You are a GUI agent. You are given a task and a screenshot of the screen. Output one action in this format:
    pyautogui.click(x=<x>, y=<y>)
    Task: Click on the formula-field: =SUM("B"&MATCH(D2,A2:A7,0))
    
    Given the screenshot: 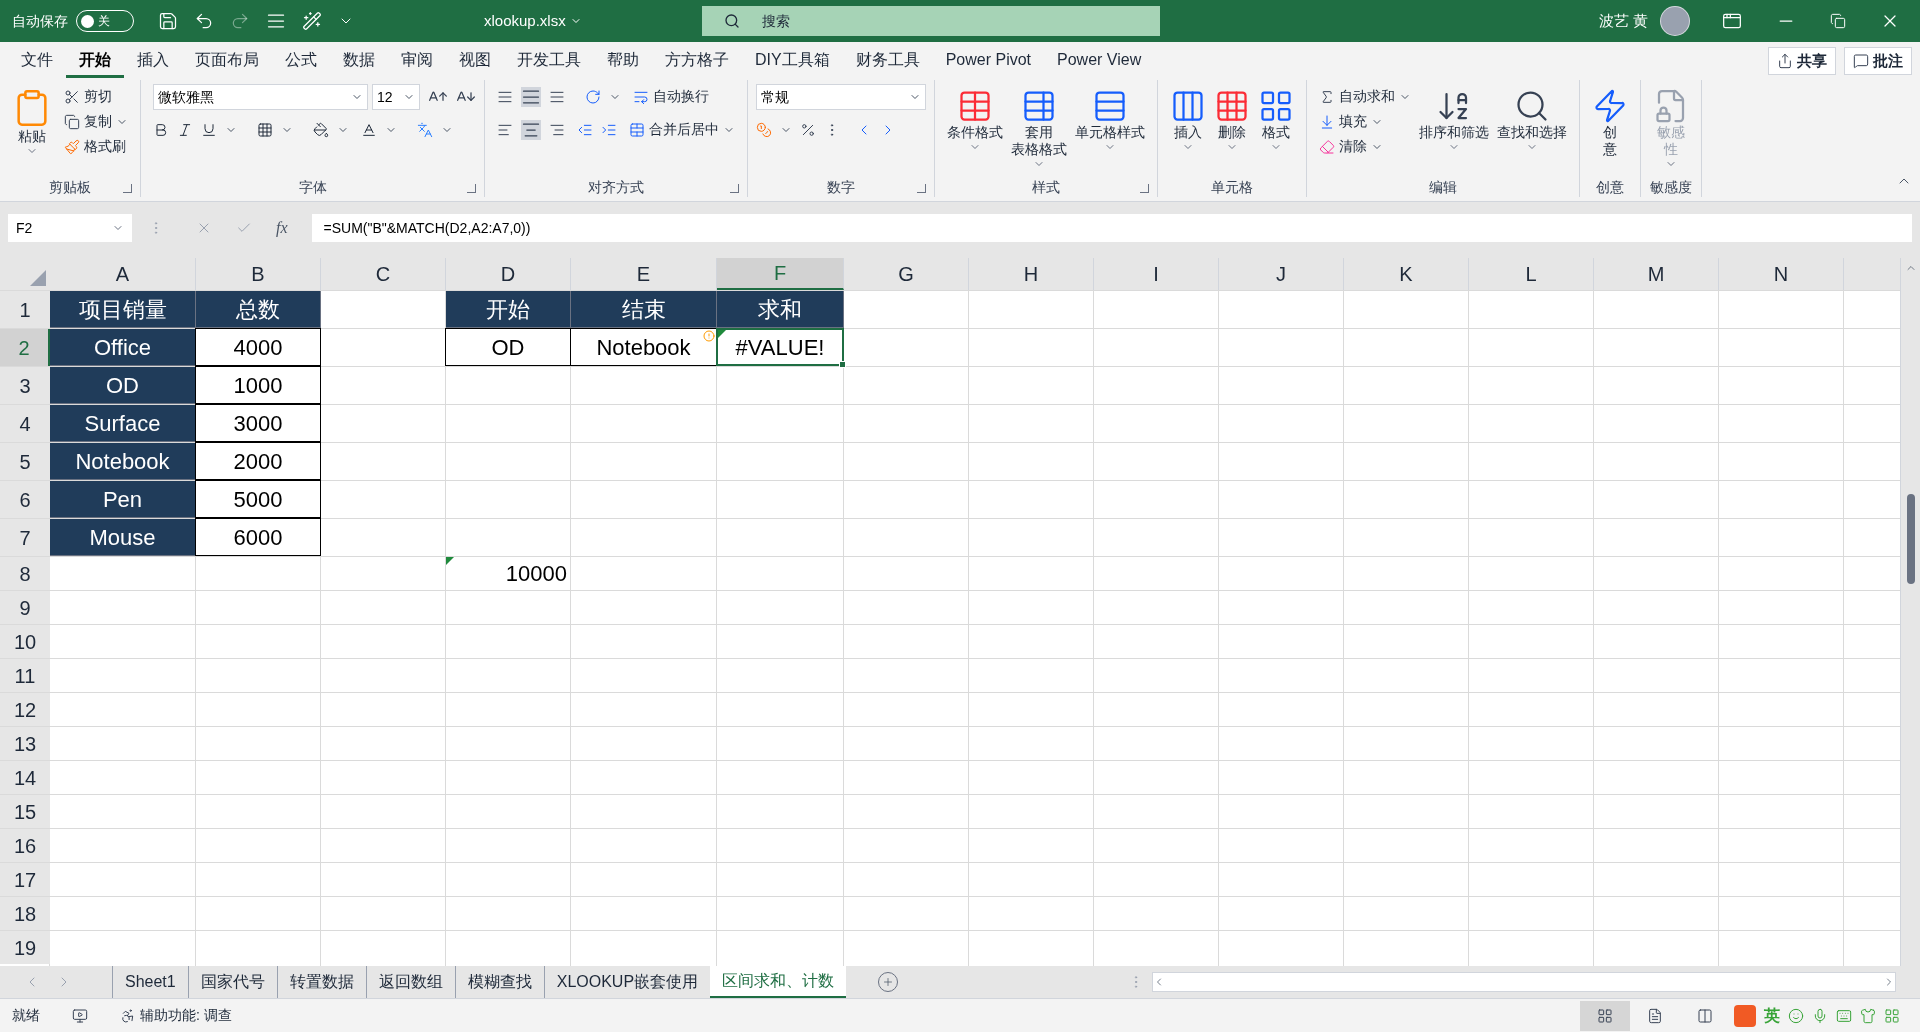 What is the action you would take?
    pyautogui.click(x=1111, y=228)
    